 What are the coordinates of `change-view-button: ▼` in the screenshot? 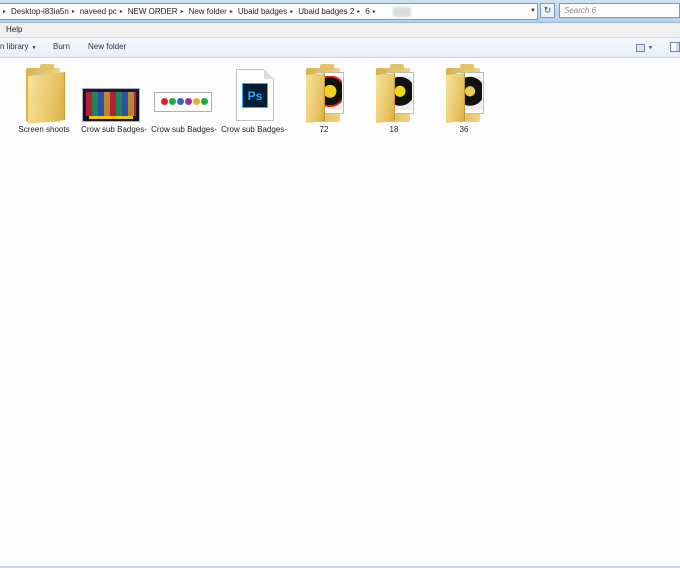 It's located at (648, 47).